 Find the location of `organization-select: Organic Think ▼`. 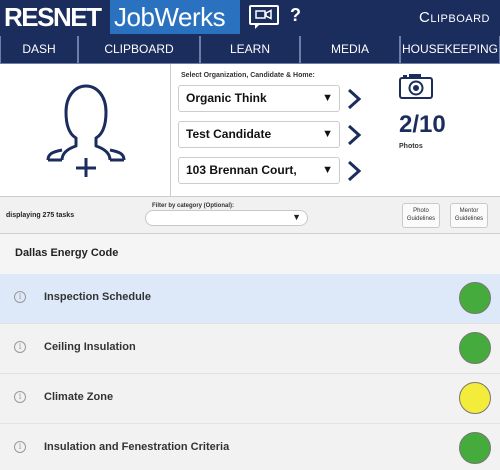

organization-select: Organic Think ▼ is located at coordinates (259, 98).